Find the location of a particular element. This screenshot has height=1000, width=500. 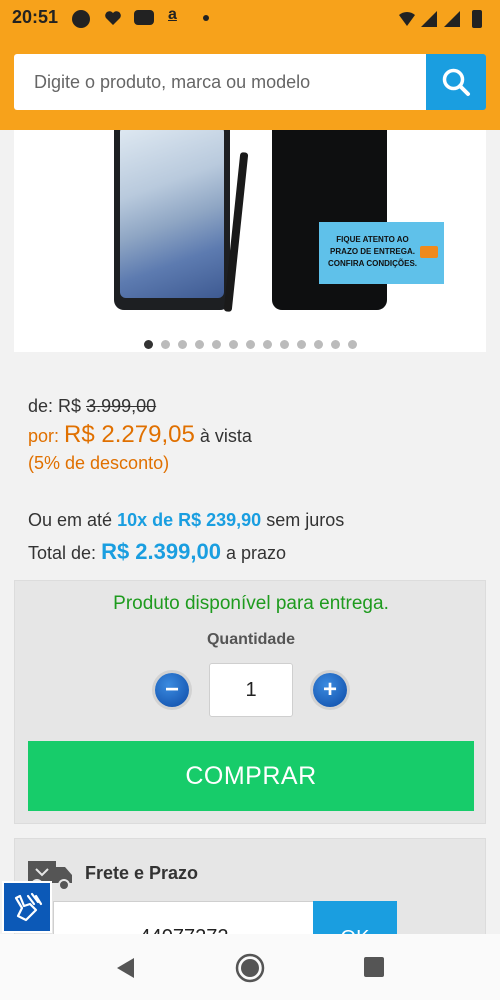

total-line: Total de: R$ 2.399,00 a prazo is located at coordinates (253, 552).